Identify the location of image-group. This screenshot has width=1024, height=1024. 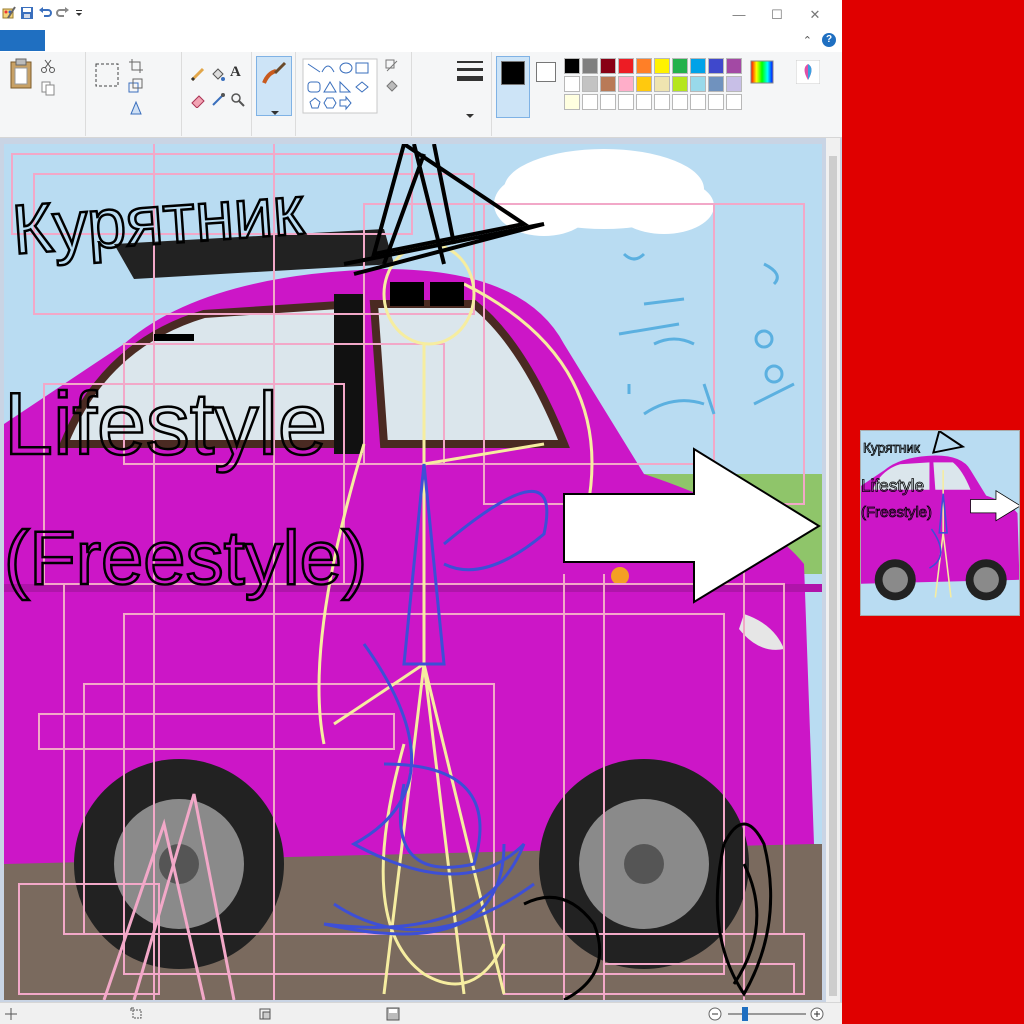
(134, 94).